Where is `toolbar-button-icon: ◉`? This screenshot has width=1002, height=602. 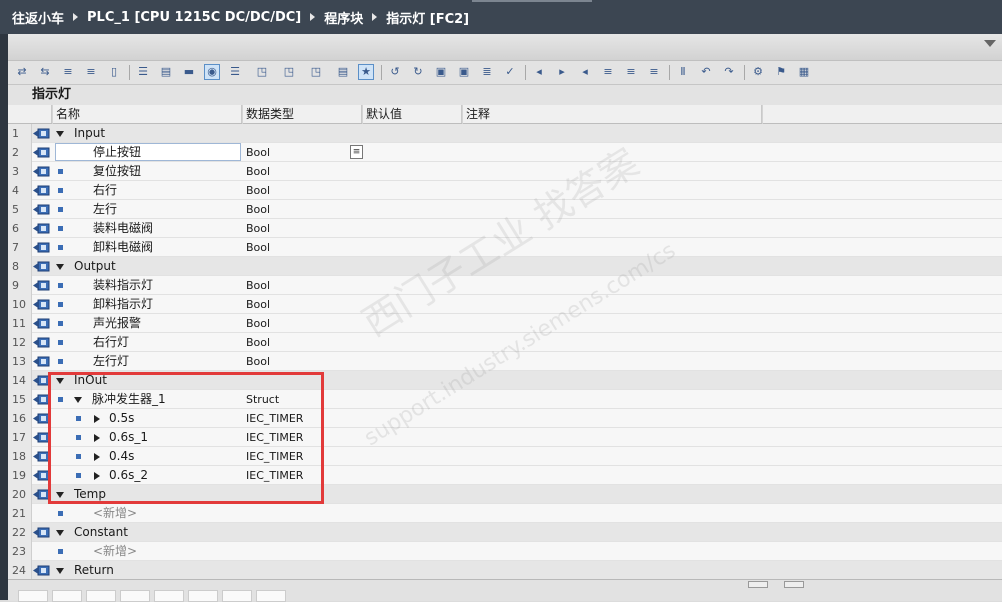
toolbar-button-icon: ◉ is located at coordinates (212, 72).